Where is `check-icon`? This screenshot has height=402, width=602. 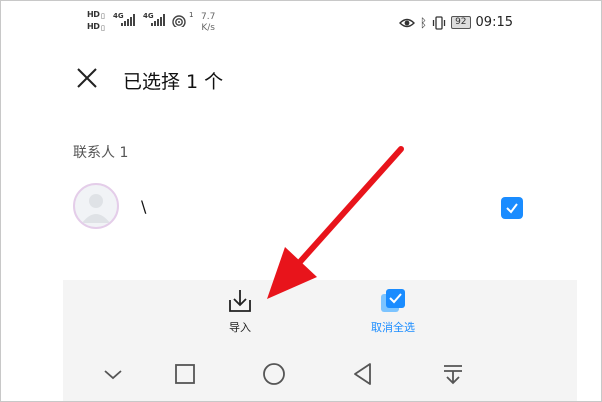
check-icon is located at coordinates (512, 208).